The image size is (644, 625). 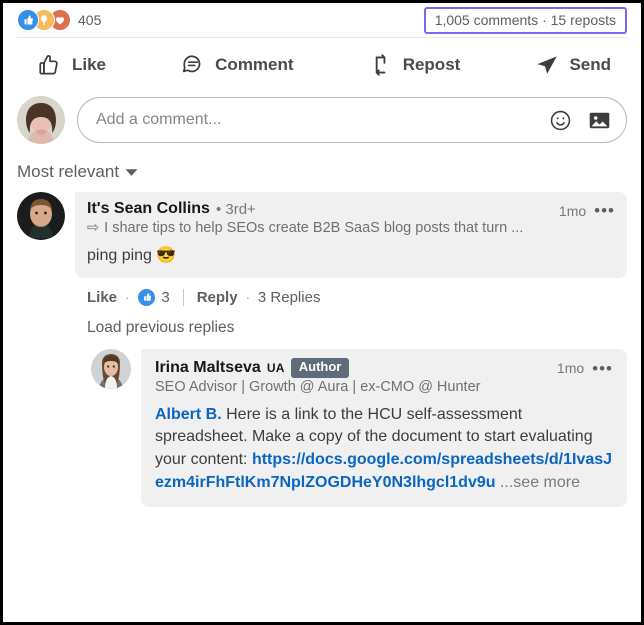 What do you see at coordinates (599, 120) in the screenshot?
I see `image-icon` at bounding box center [599, 120].